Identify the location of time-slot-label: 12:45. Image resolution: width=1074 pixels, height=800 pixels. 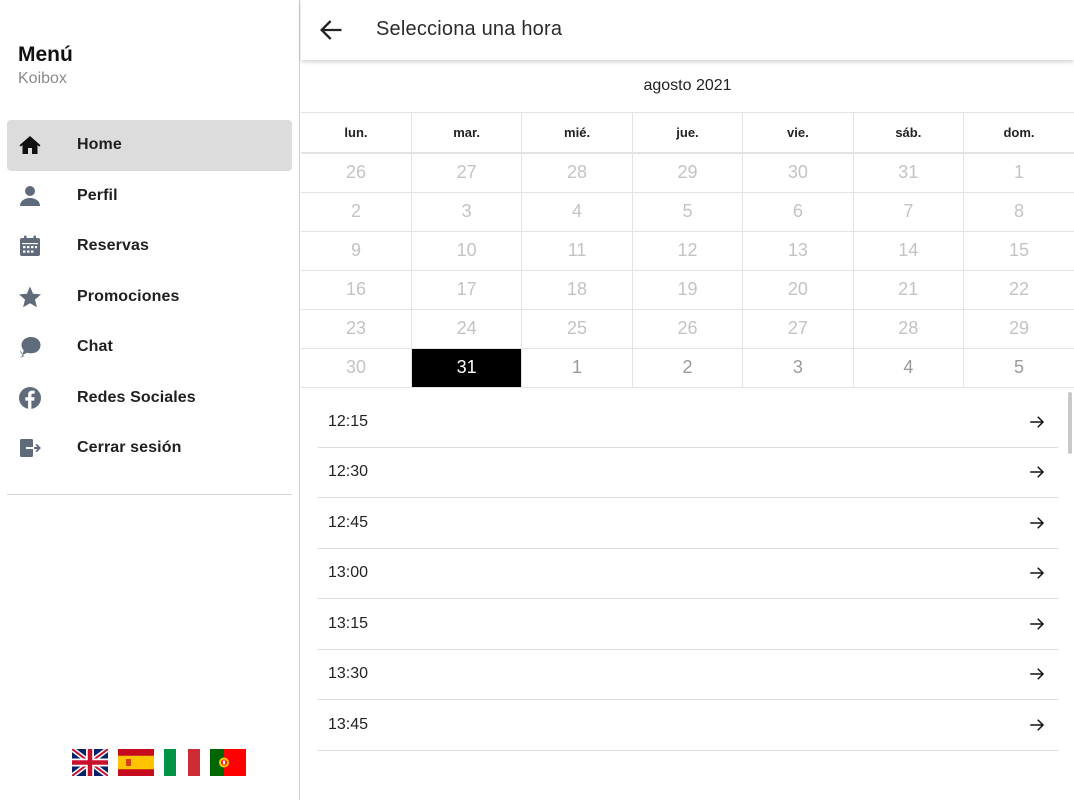
(348, 522).